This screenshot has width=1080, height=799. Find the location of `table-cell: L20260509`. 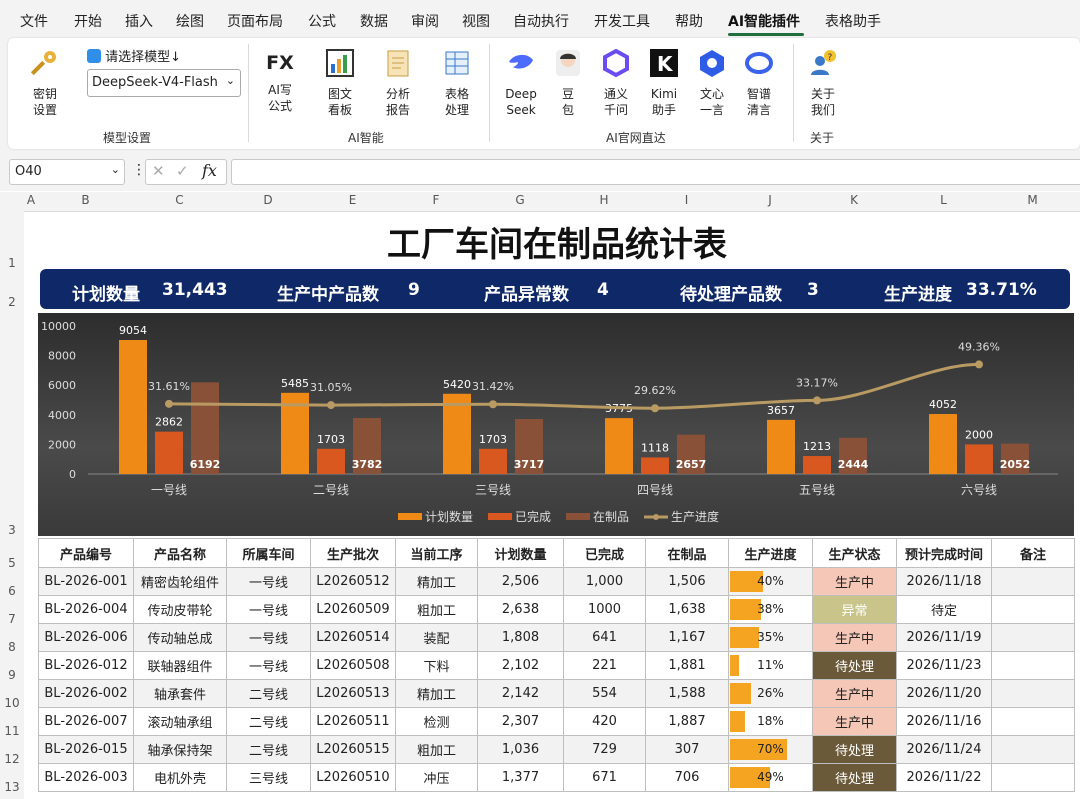

table-cell: L20260509 is located at coordinates (353, 609).